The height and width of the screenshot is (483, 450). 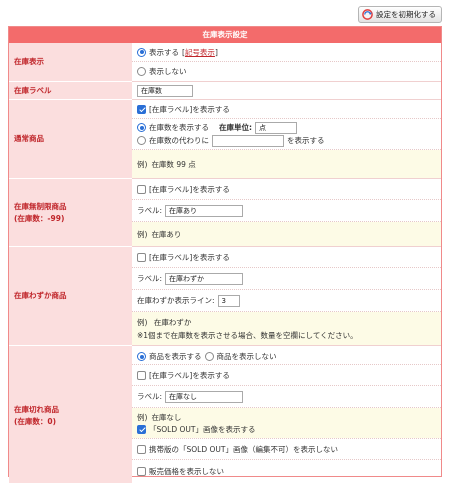 What do you see at coordinates (36, 409) in the screenshot?
I see `soldout-label-line1: 在庫切れ商品` at bounding box center [36, 409].